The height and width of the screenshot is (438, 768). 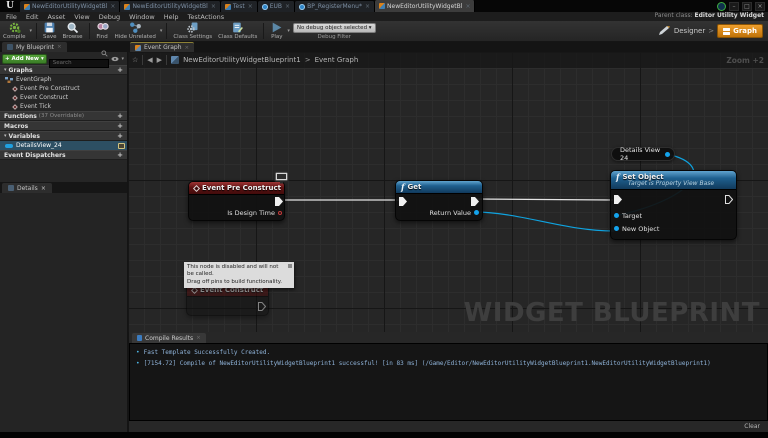 What do you see at coordinates (63, 79) in the screenshot?
I see `tree-item-eventgraph: EventGraph` at bounding box center [63, 79].